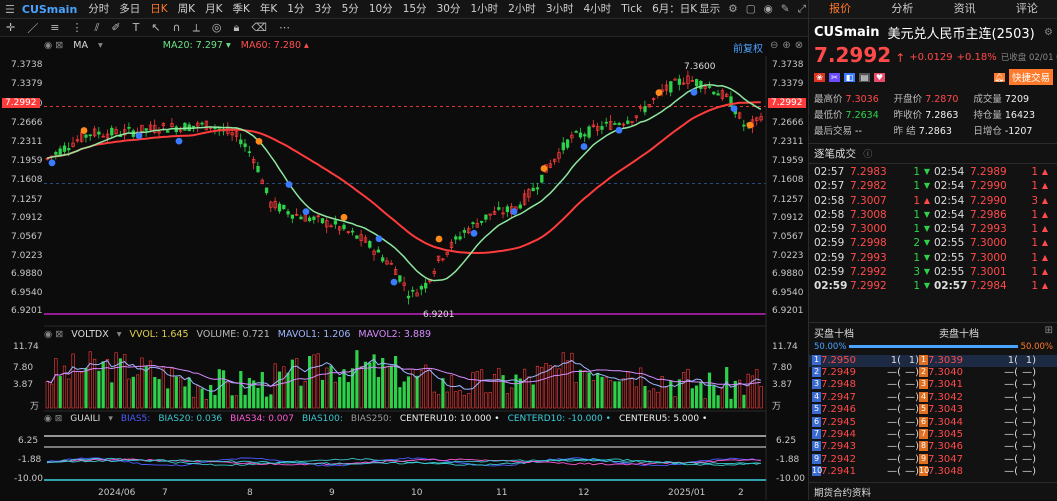 The image size is (1057, 501). Describe the element at coordinates (965, 9) in the screenshot. I see `tab-news: 资讯` at that location.